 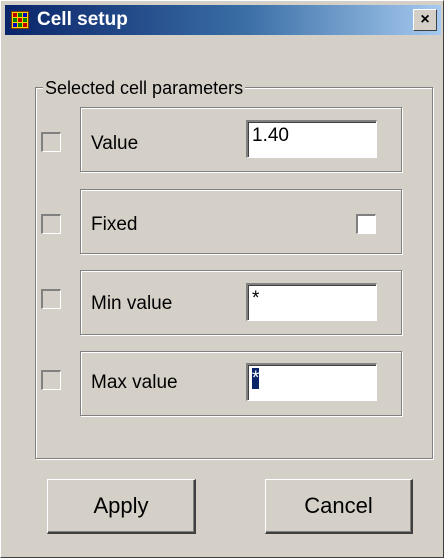 What do you see at coordinates (51, 142) in the screenshot?
I see `value-enable-checkbox` at bounding box center [51, 142].